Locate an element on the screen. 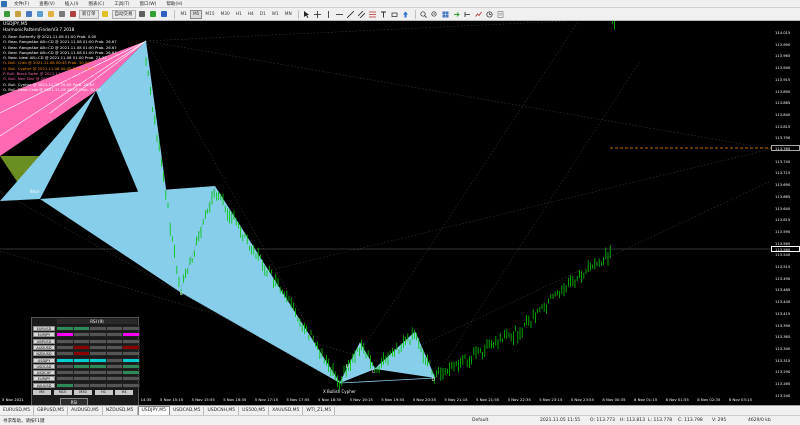 Image resolution: width=800 pixels, height=425 pixels. strategy-tester-icon is located at coordinates (72, 14).